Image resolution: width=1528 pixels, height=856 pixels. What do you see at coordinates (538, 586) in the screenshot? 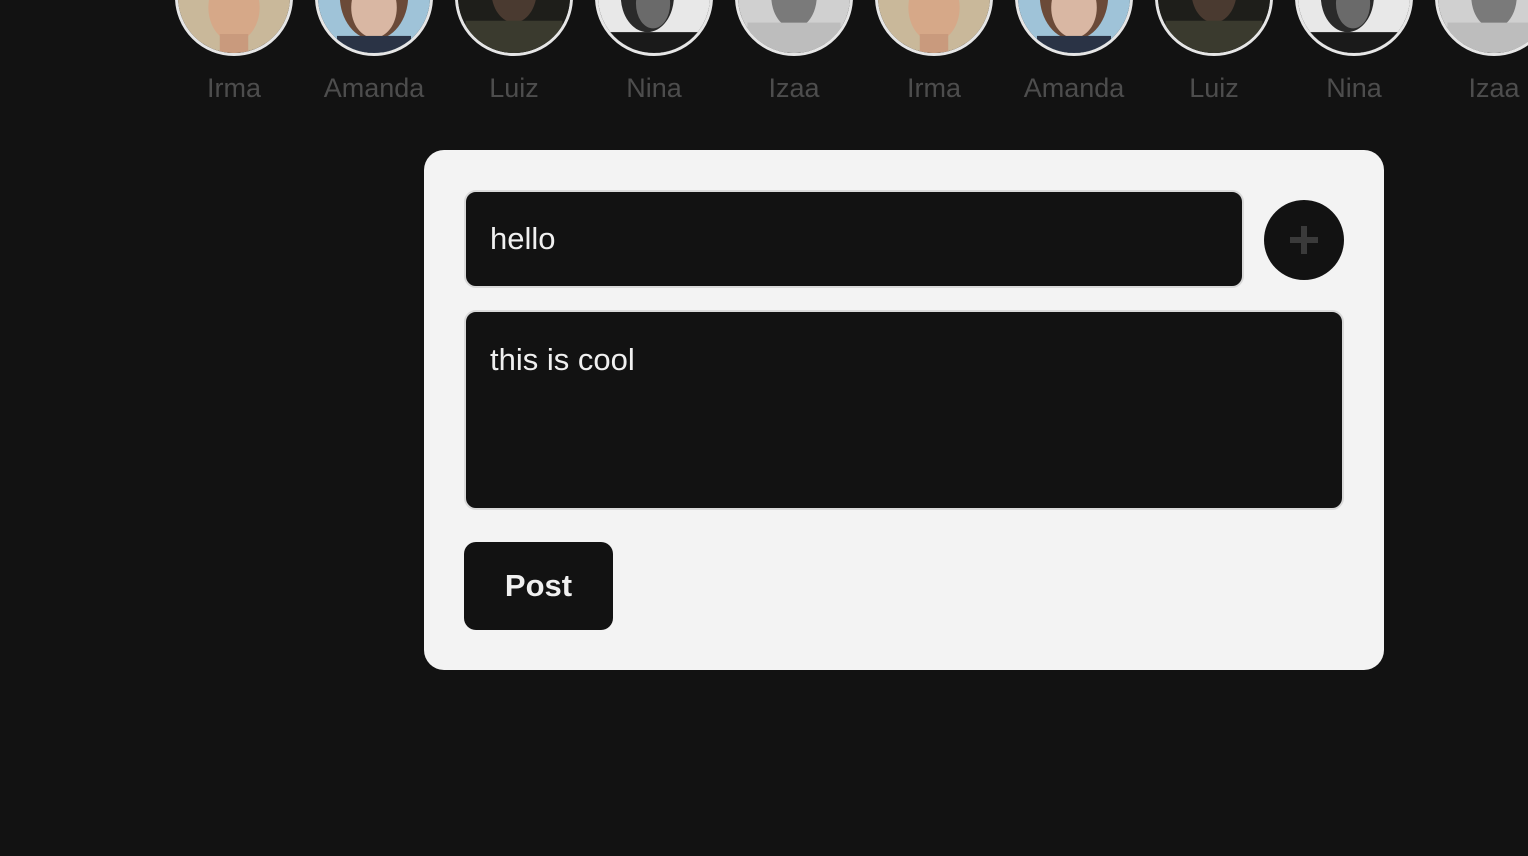
I see `post-button: Post` at bounding box center [538, 586].